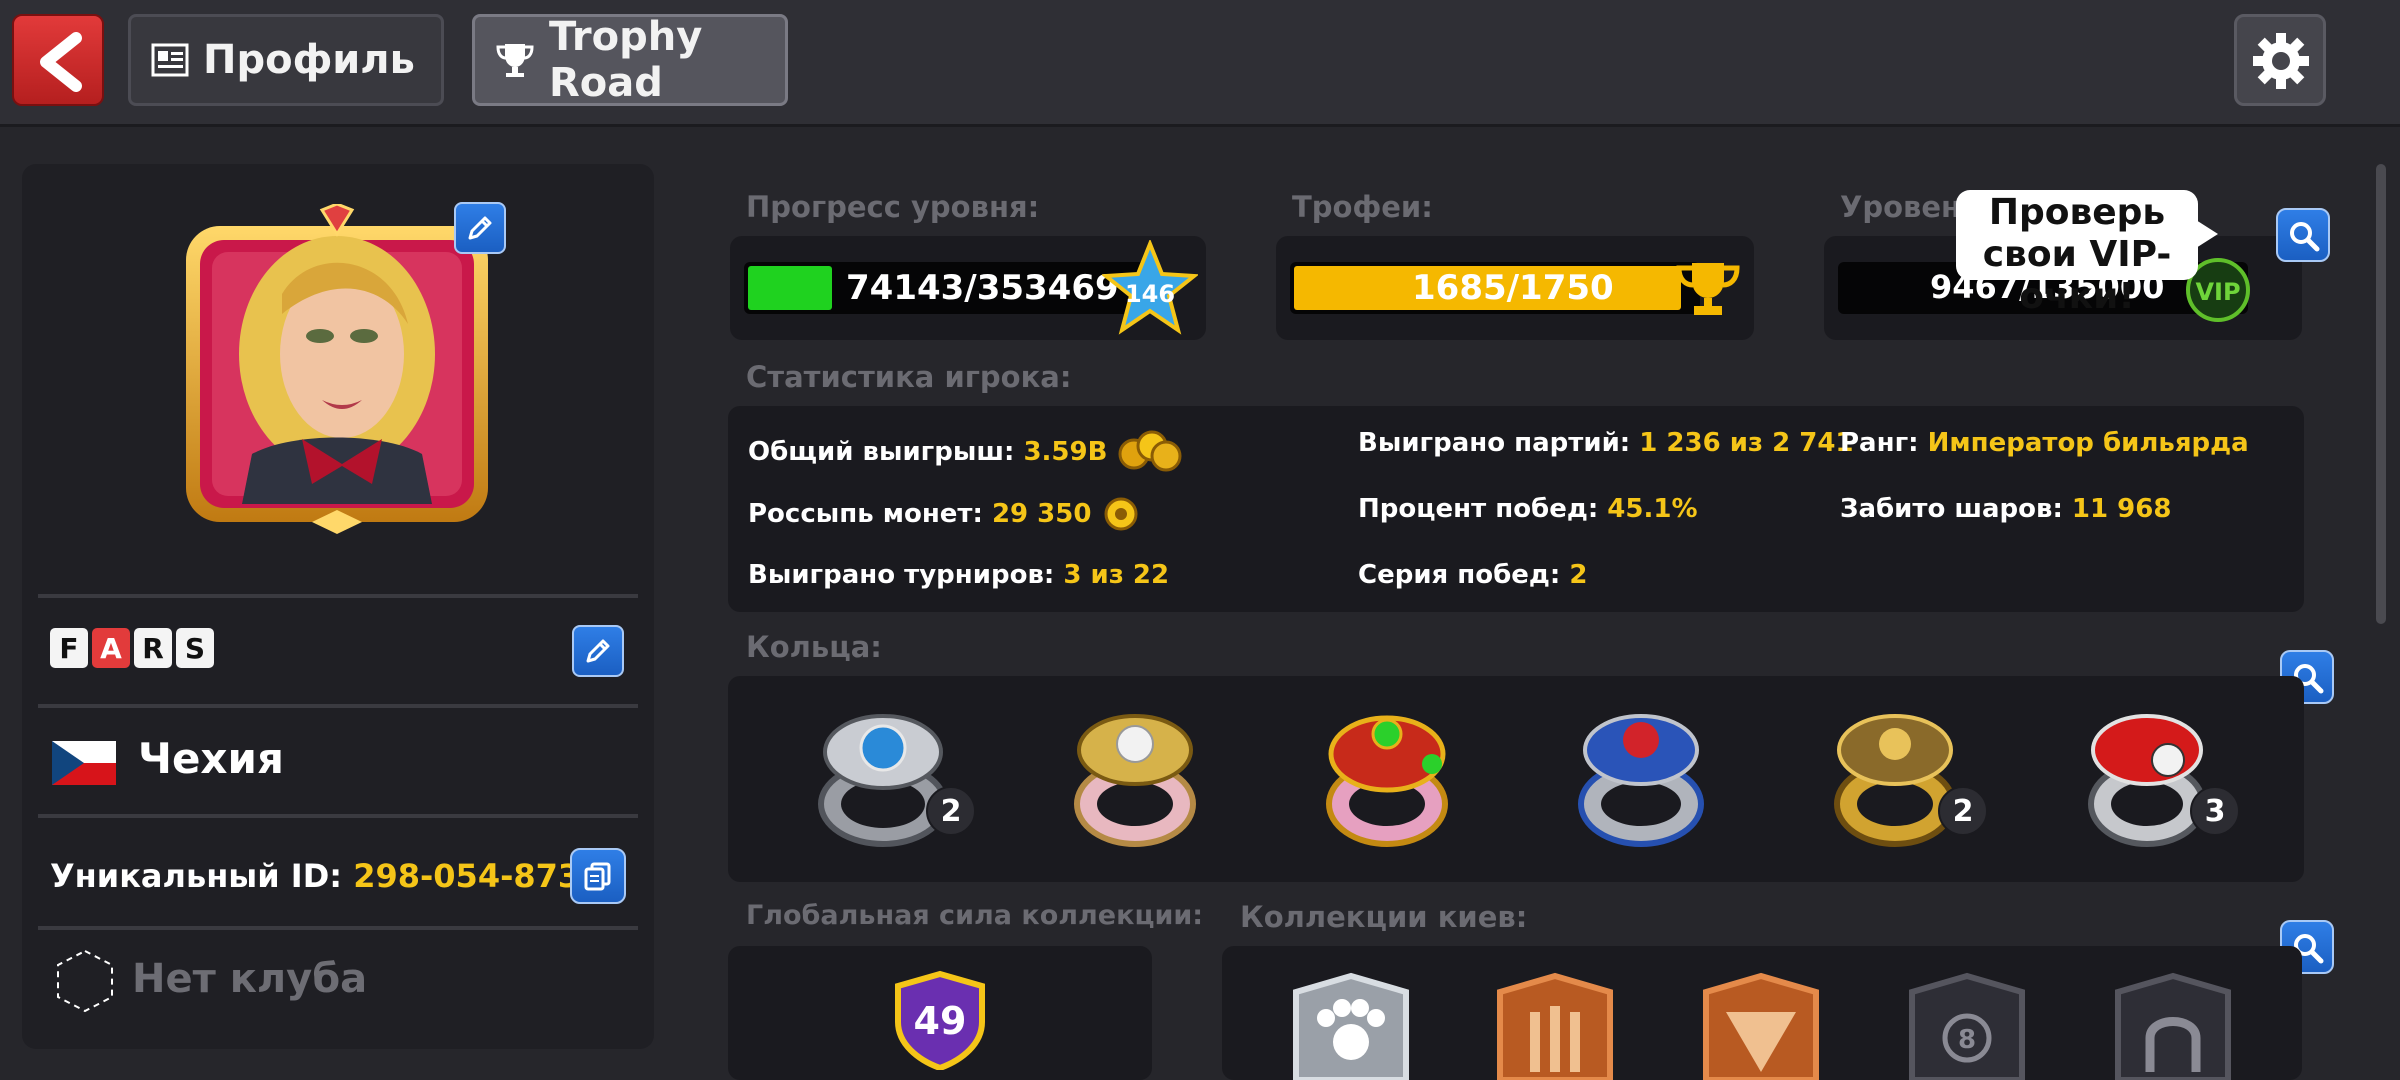 The image size is (2400, 1080). I want to click on team-letters: F A R S, so click(132, 648).